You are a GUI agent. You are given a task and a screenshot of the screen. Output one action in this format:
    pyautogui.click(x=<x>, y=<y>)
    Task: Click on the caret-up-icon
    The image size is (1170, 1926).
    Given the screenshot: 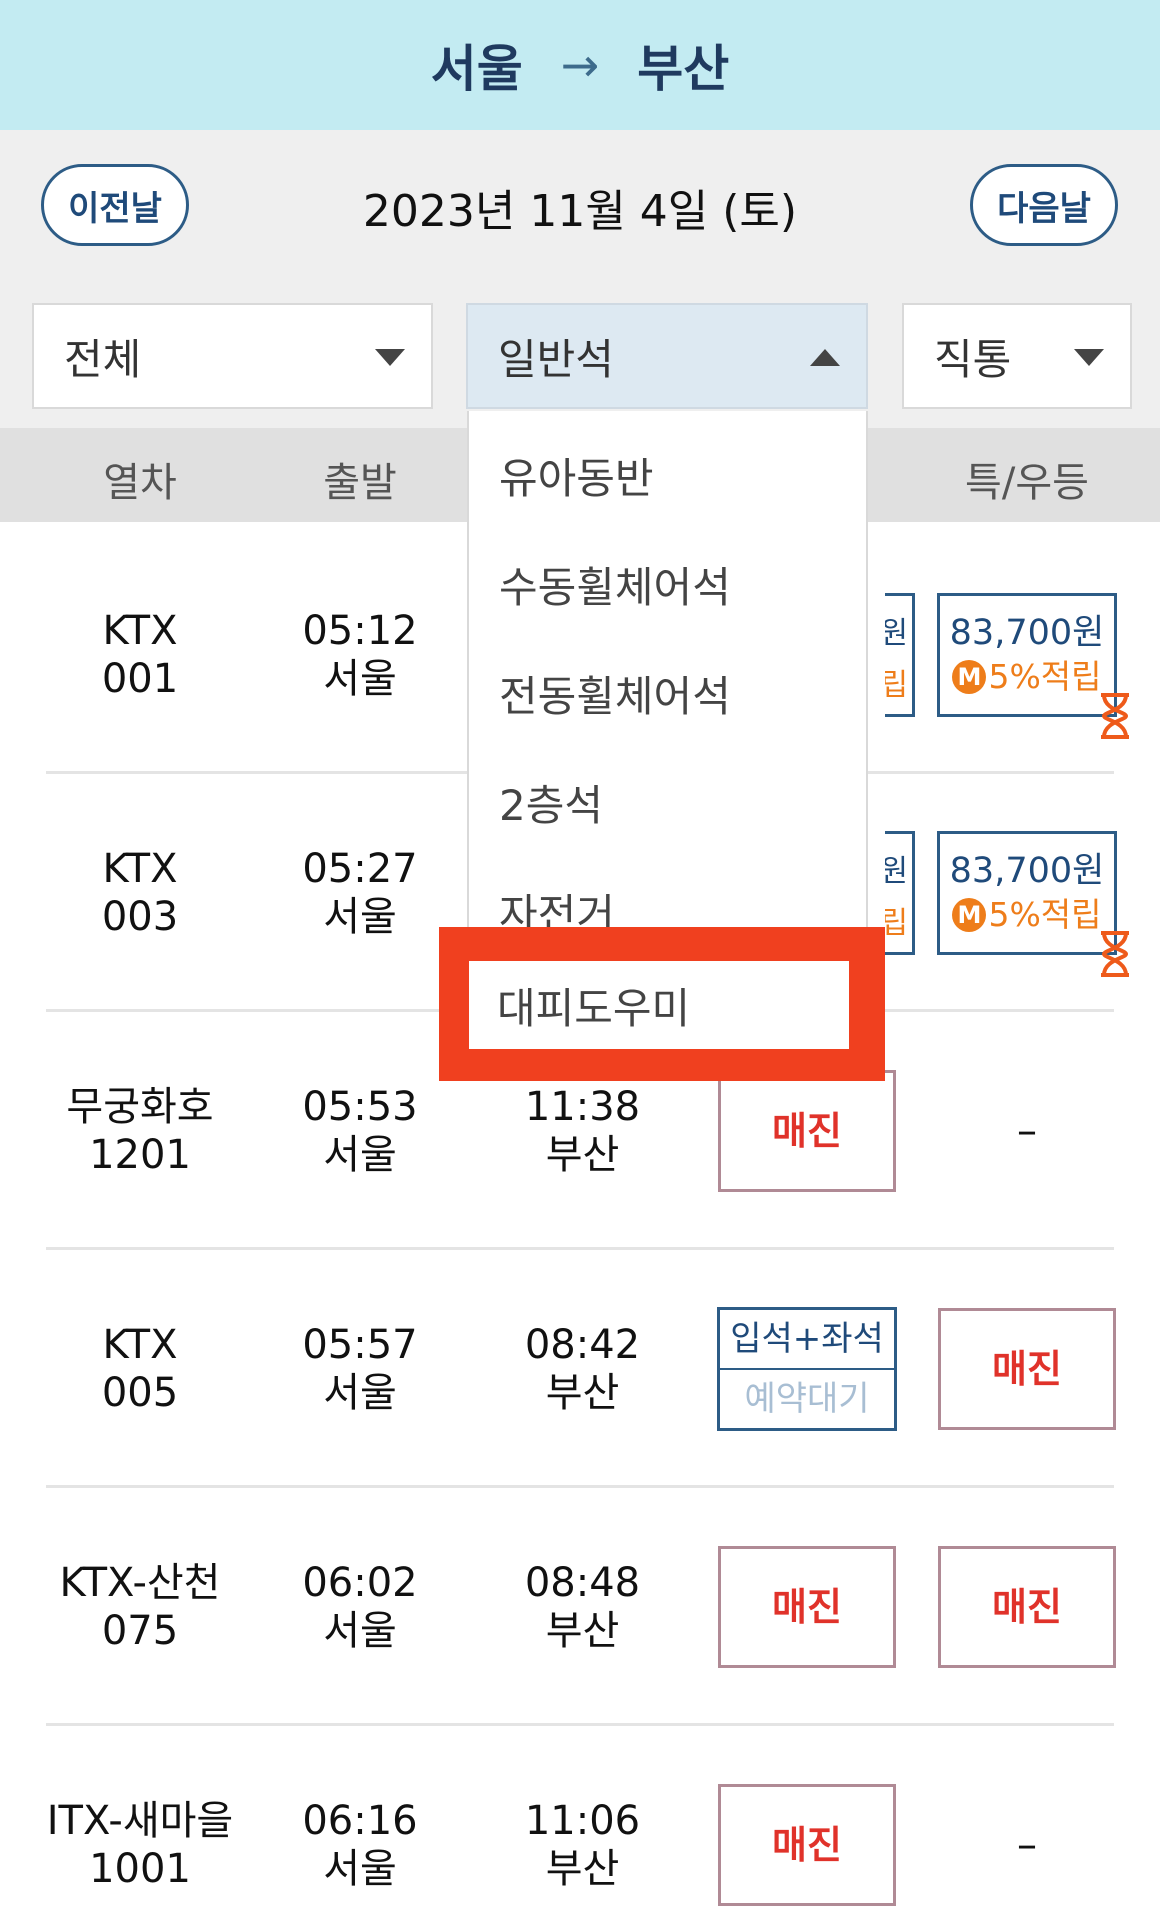 What is the action you would take?
    pyautogui.click(x=825, y=357)
    